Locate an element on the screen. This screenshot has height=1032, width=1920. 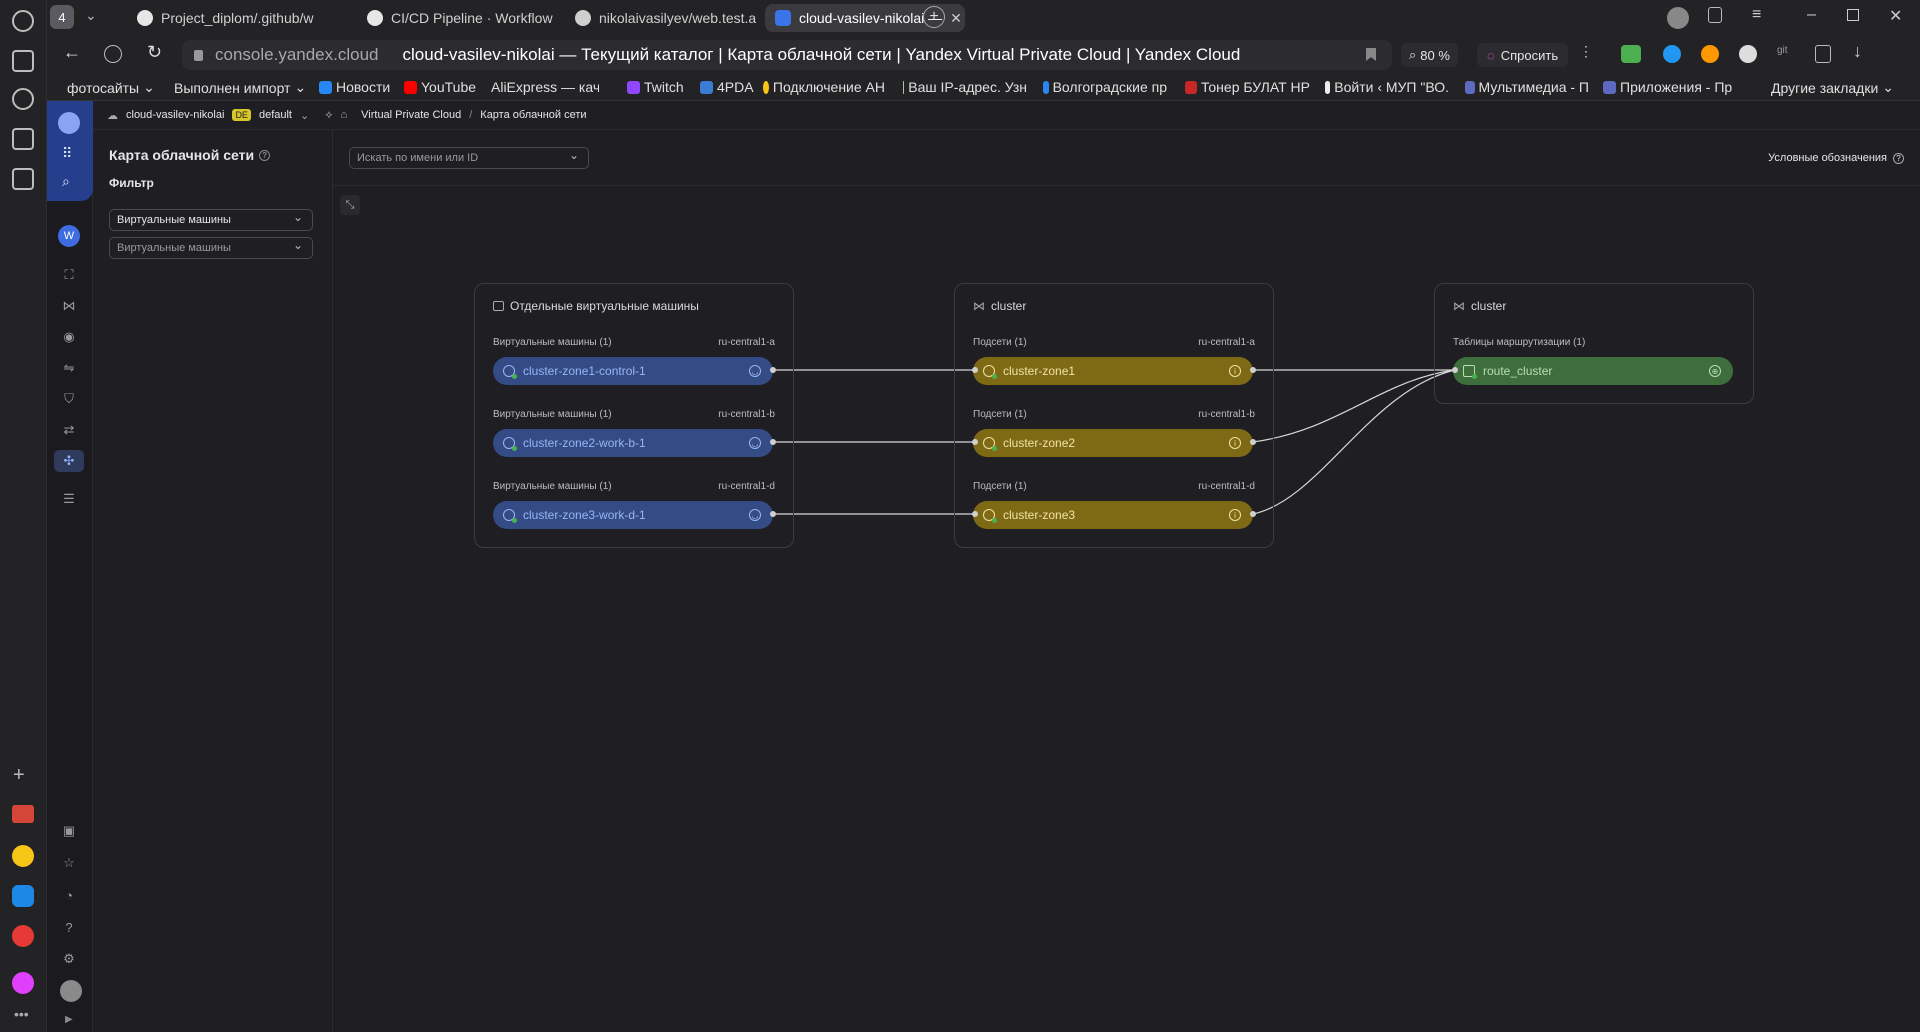
route-section: Таблицы маршрутизации (1) is located at coordinates (1519, 342).